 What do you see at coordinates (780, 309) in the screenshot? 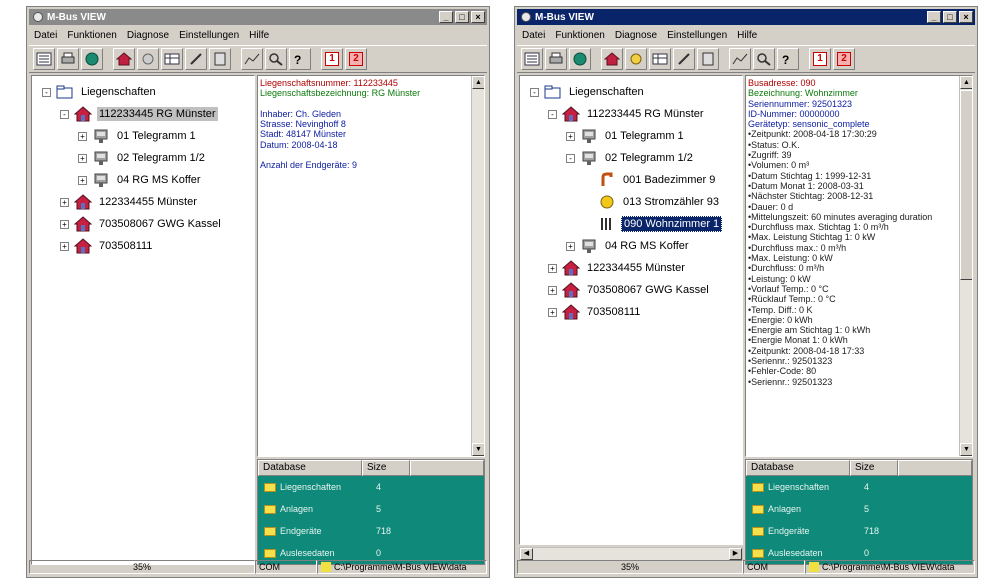
I see `detail-line: •Temp. Diff.: 0 K` at bounding box center [780, 309].